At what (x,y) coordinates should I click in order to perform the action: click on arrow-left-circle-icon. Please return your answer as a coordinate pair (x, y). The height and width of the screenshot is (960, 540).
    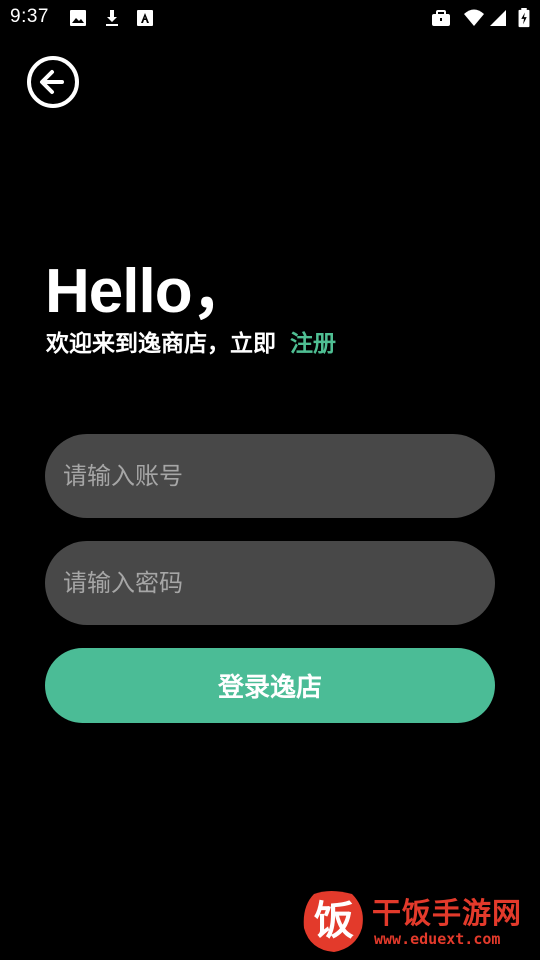
    Looking at the image, I should click on (53, 82).